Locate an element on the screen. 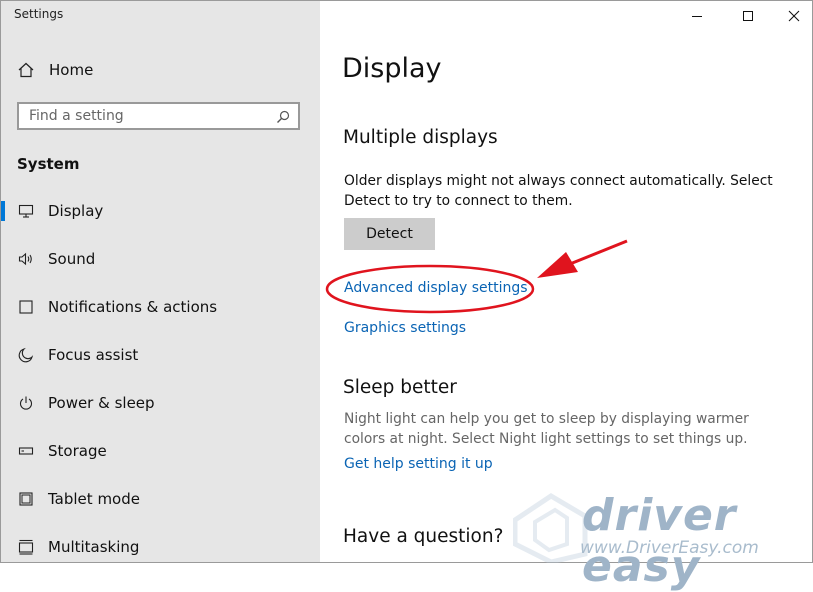 The width and height of the screenshot is (813, 592). multiple-displays-heading: Multiple displays is located at coordinates (420, 137).